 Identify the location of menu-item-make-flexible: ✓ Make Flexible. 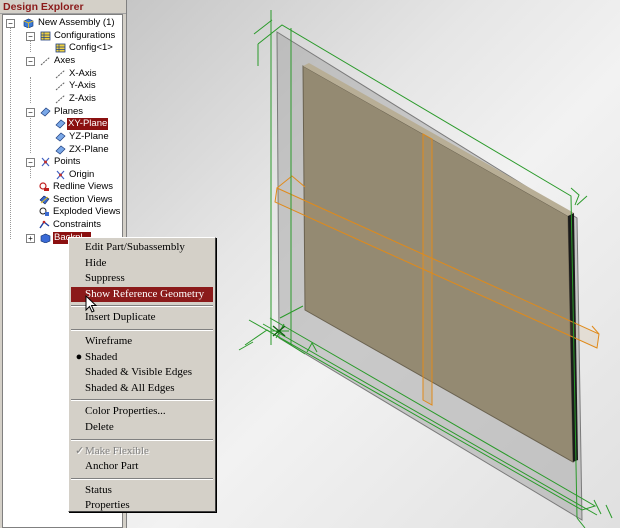
(142, 451).